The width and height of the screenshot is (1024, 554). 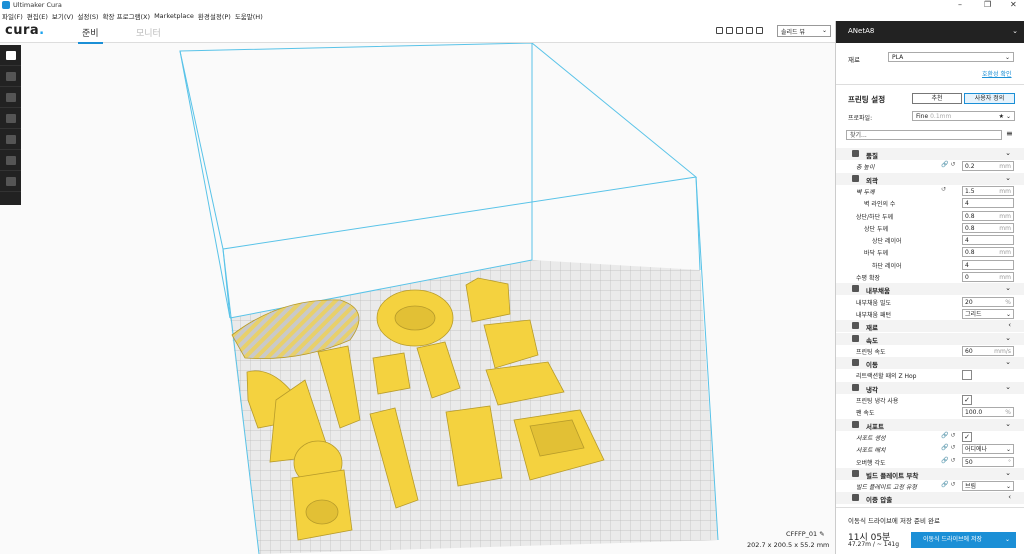 I want to click on setting-value-field: 그리드 ⌄, so click(x=988, y=313).